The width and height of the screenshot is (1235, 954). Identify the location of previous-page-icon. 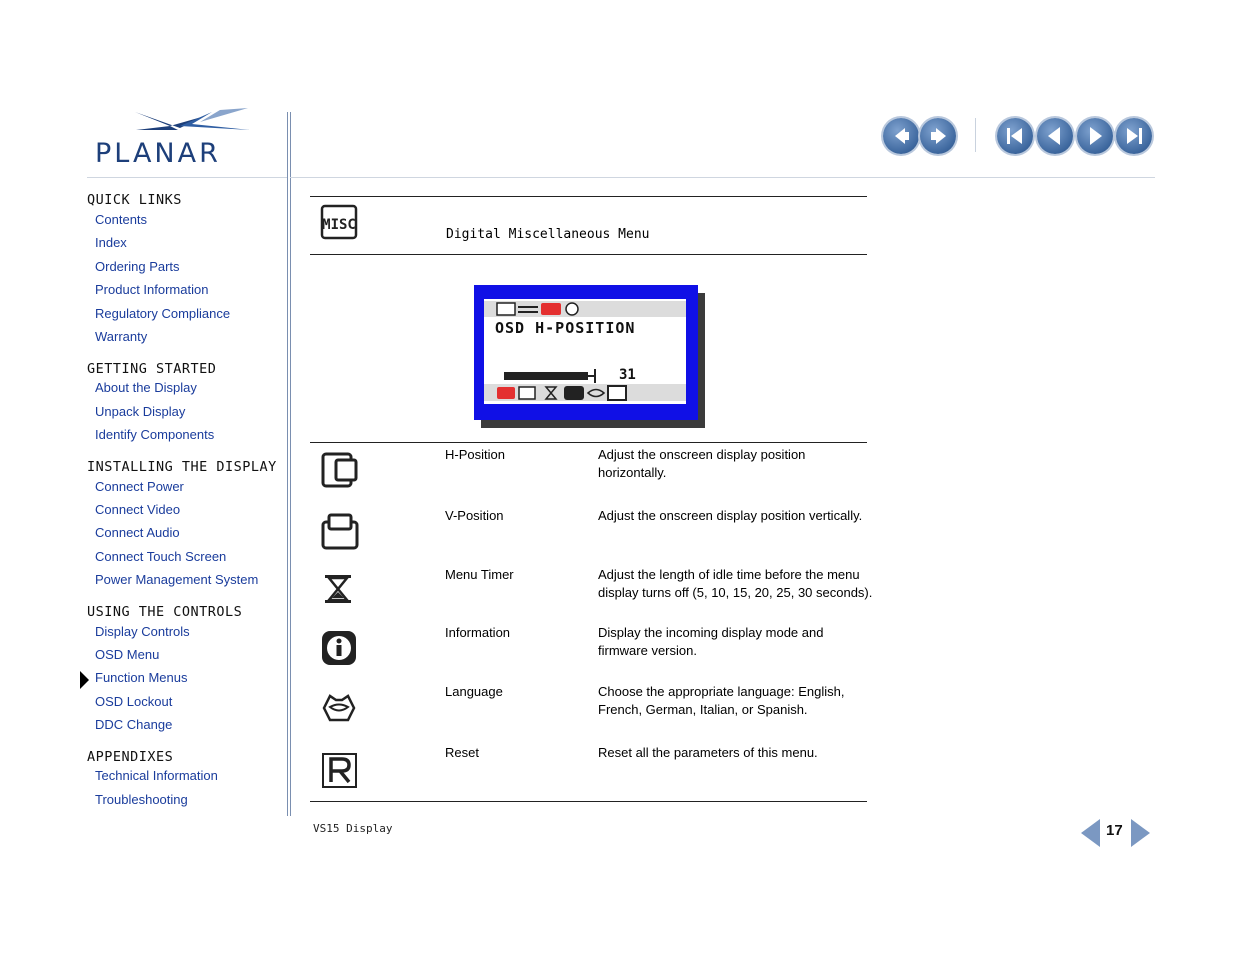
(1054, 136).